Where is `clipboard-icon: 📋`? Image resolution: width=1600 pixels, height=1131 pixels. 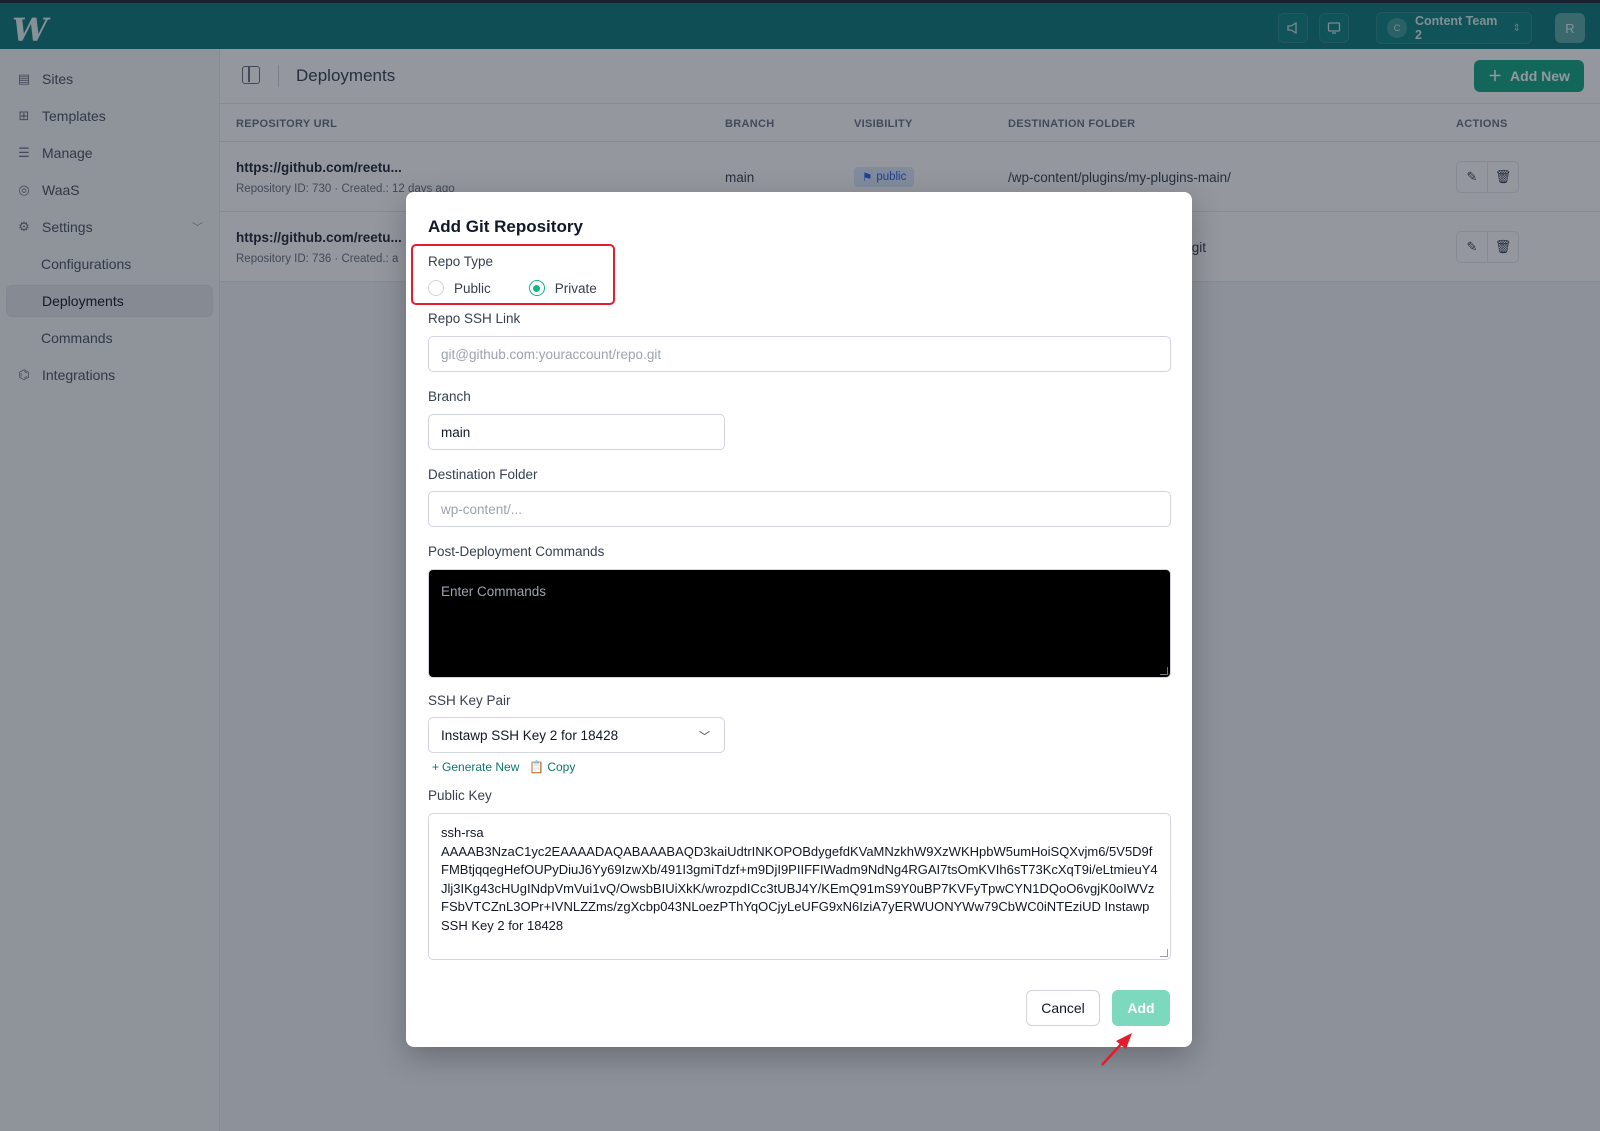 clipboard-icon: 📋 is located at coordinates (537, 767).